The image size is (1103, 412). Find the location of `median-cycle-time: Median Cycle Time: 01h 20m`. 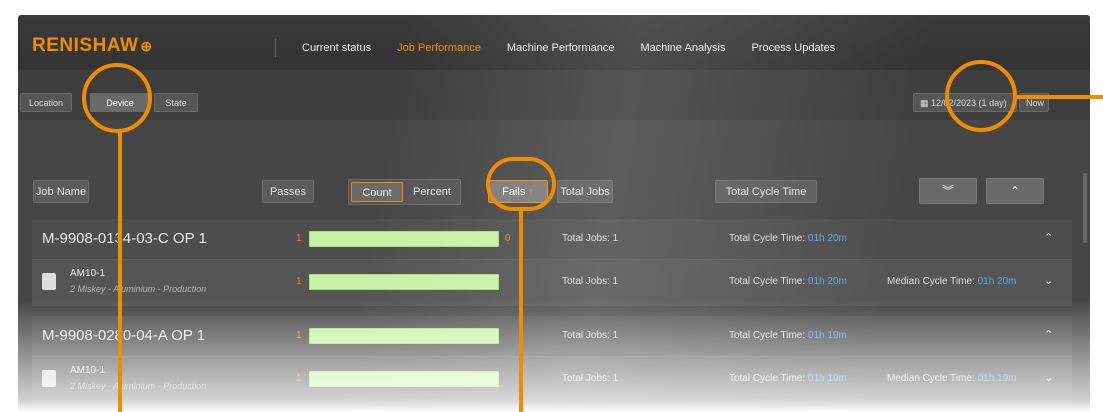

median-cycle-time: Median Cycle Time: 01h 20m is located at coordinates (952, 281).